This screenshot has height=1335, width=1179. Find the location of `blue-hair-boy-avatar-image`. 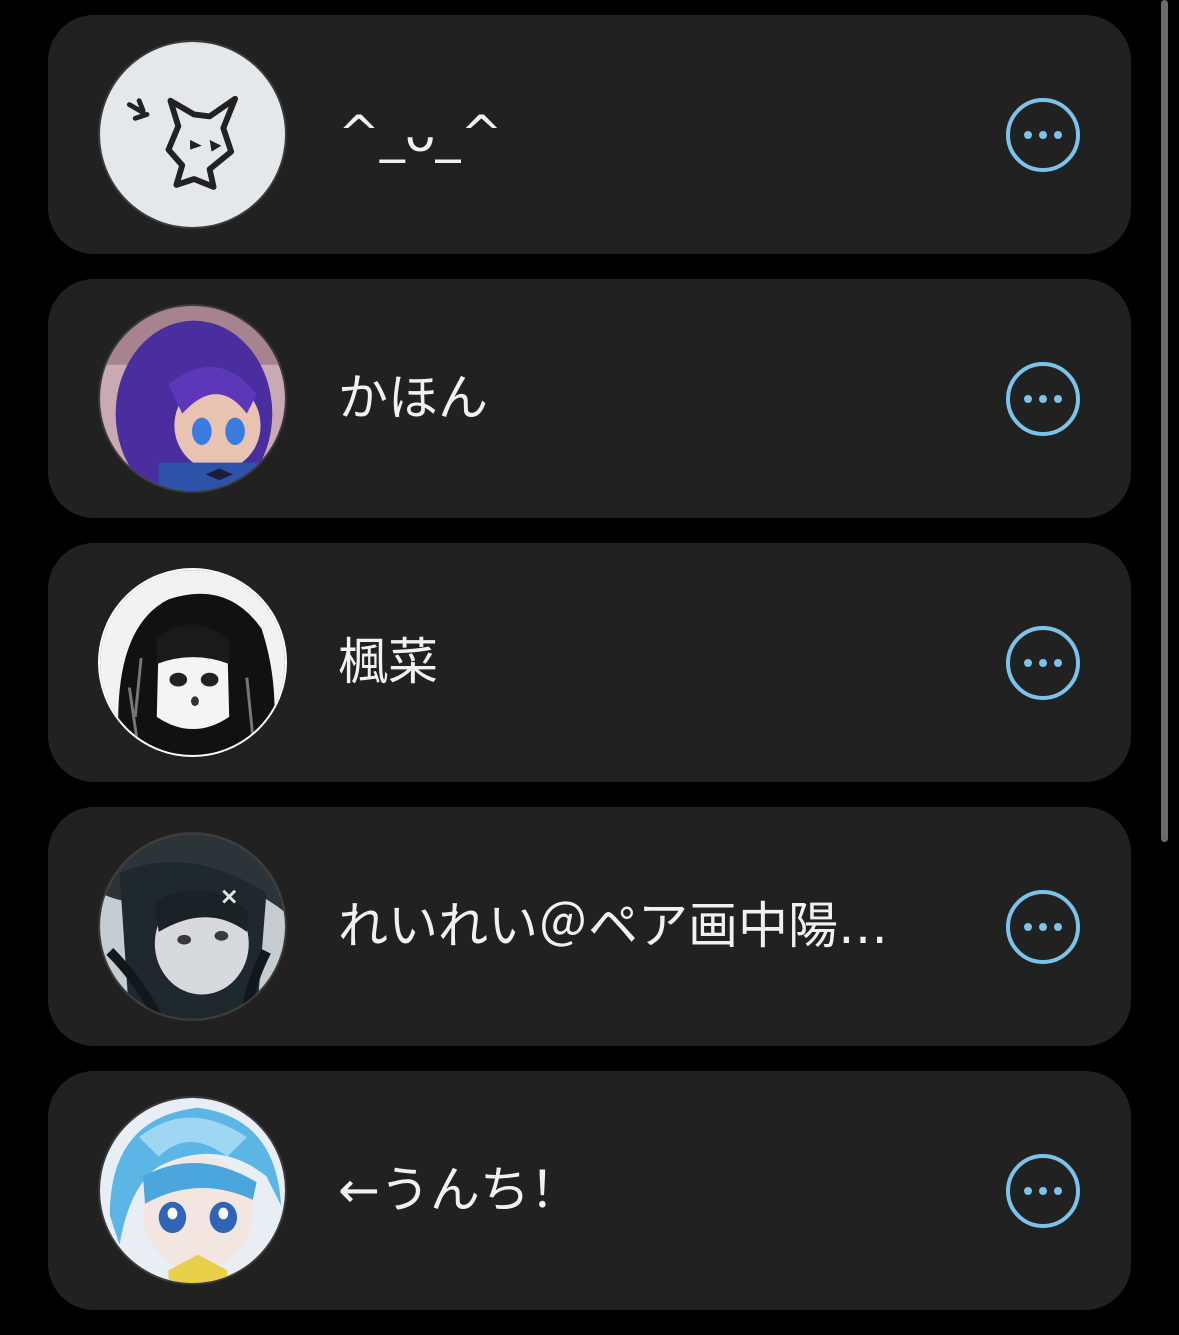

blue-hair-boy-avatar-image is located at coordinates (192, 1190).